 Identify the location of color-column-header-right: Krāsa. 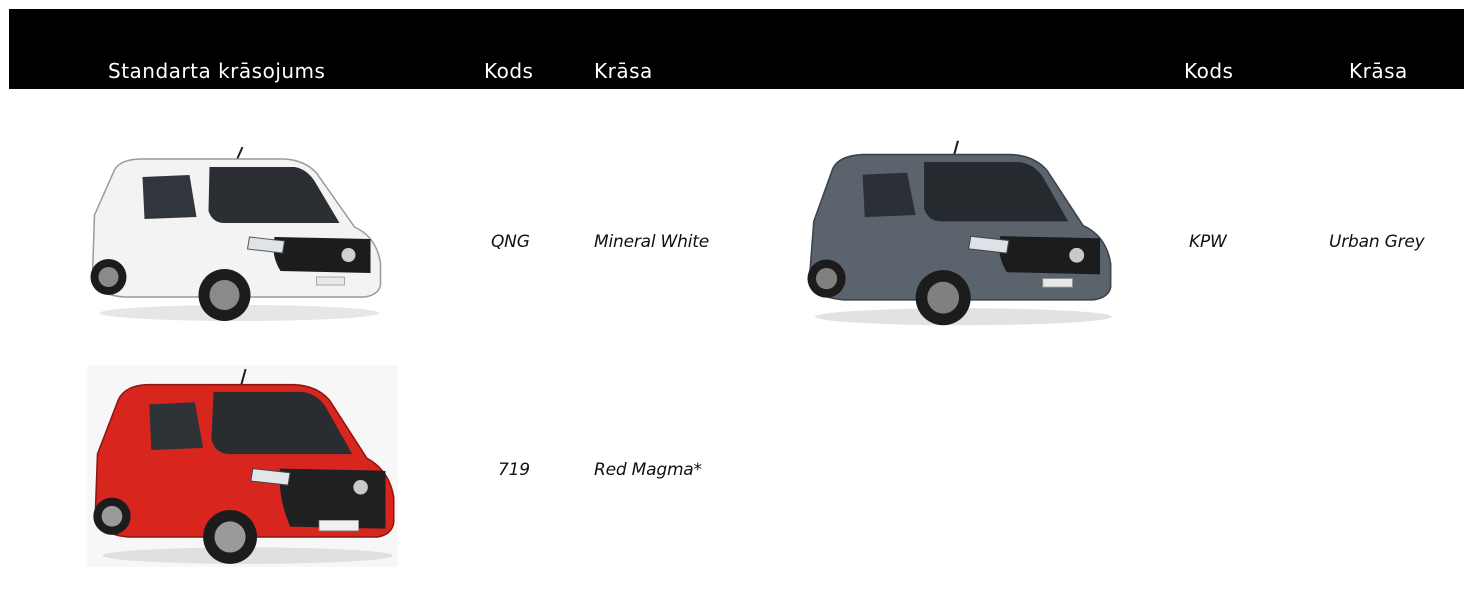
(1378, 71).